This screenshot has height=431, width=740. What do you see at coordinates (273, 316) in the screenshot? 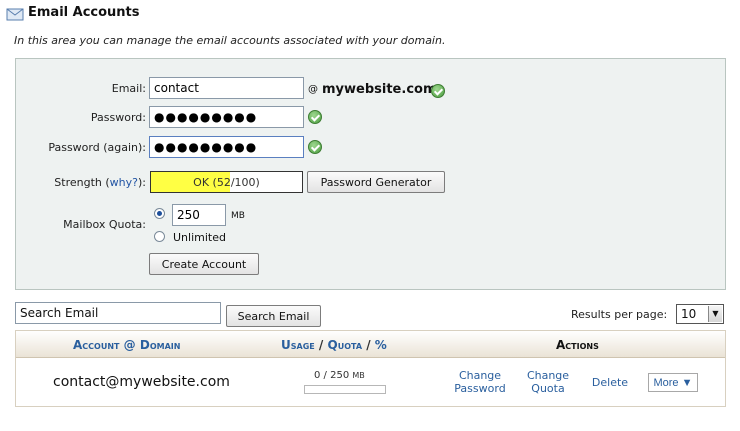
I see `search-email-button: Search Email` at bounding box center [273, 316].